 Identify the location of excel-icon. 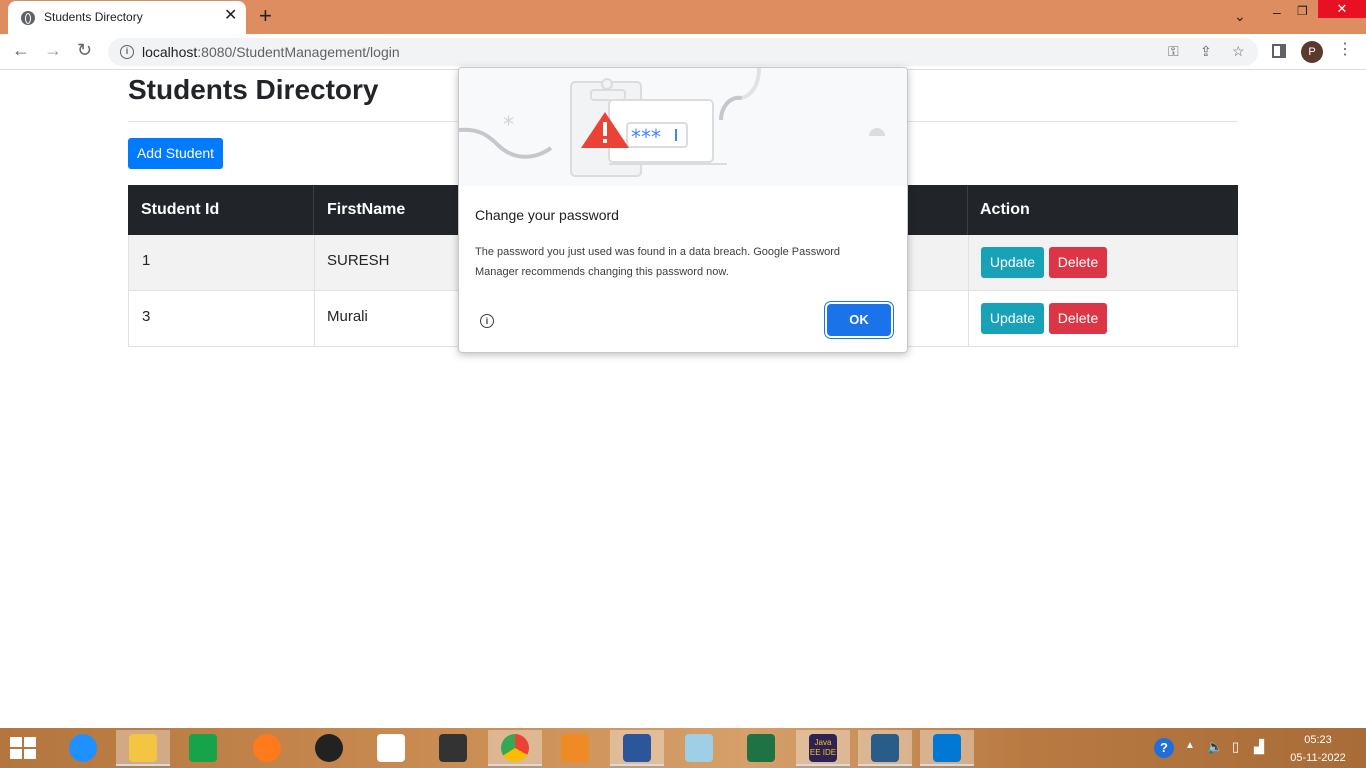
(761, 748).